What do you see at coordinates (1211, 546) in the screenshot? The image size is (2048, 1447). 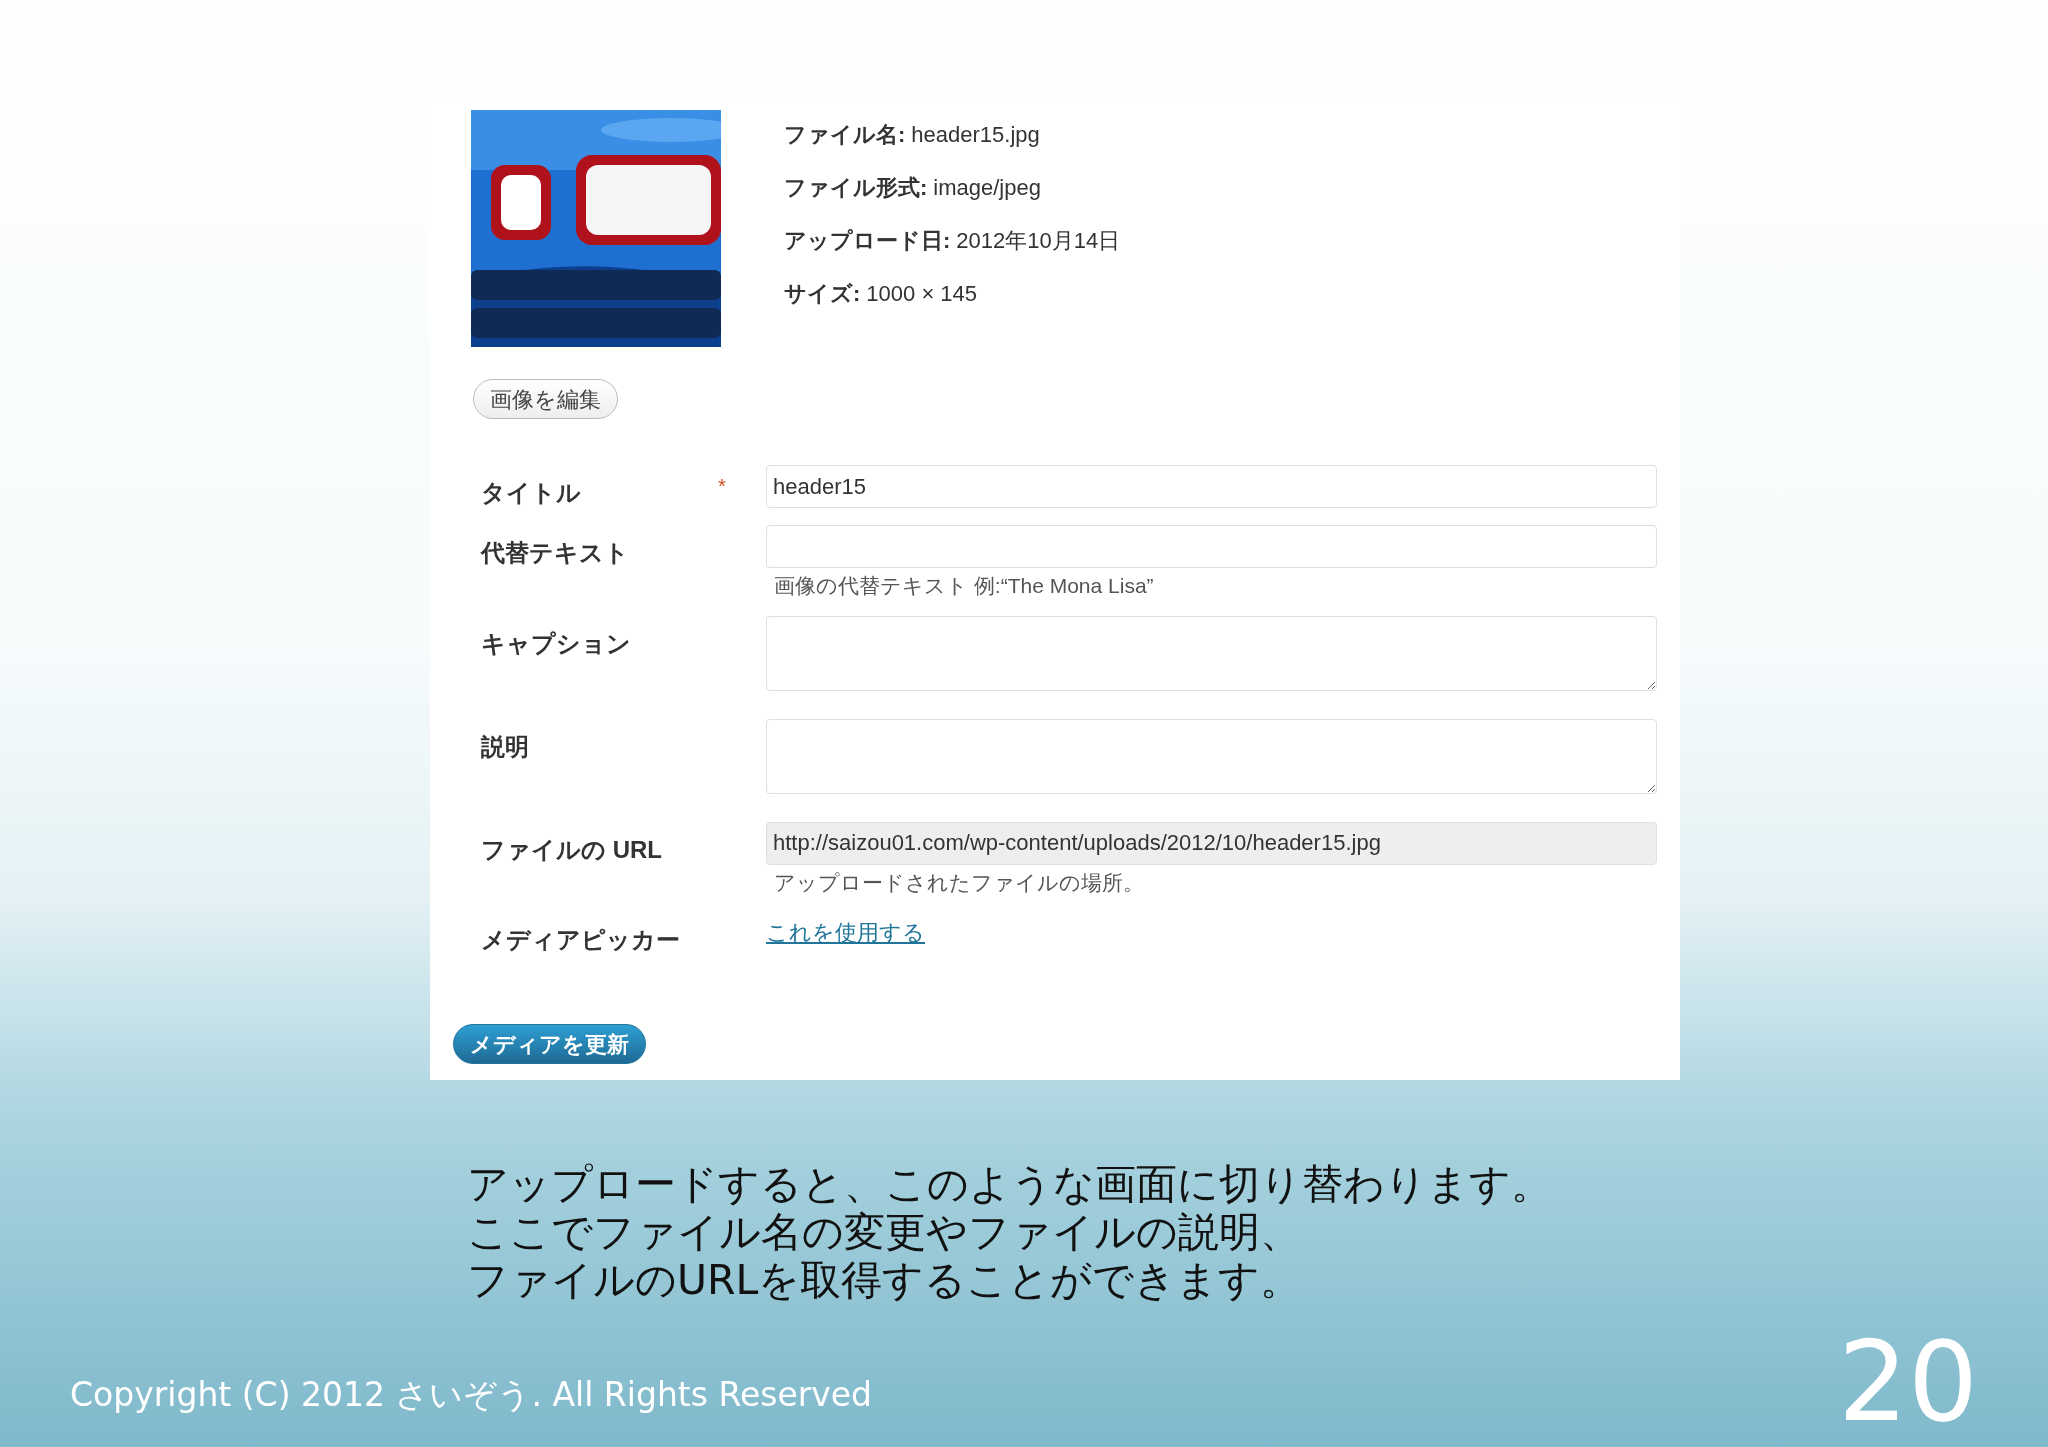 I see `text-field` at bounding box center [1211, 546].